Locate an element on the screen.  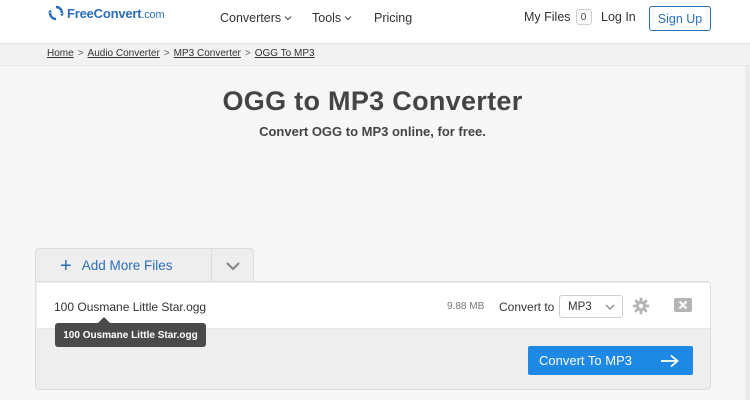
convert-to-label: Convert to is located at coordinates (527, 307).